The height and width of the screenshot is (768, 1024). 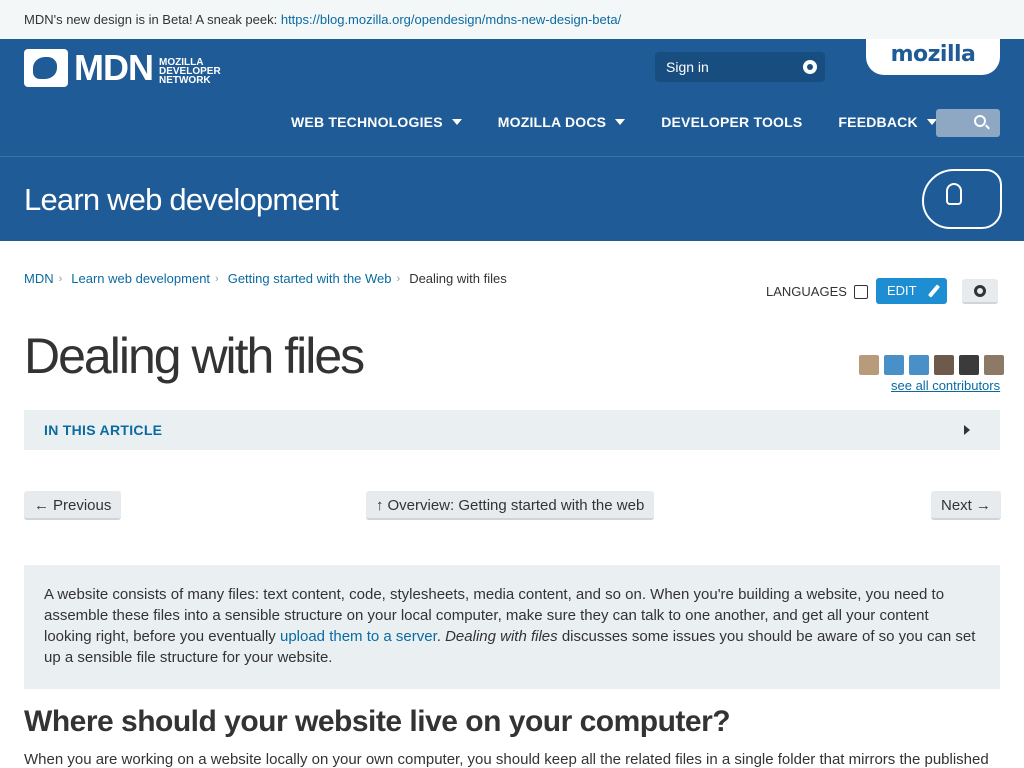 What do you see at coordinates (810, 67) in the screenshot?
I see `github-icon` at bounding box center [810, 67].